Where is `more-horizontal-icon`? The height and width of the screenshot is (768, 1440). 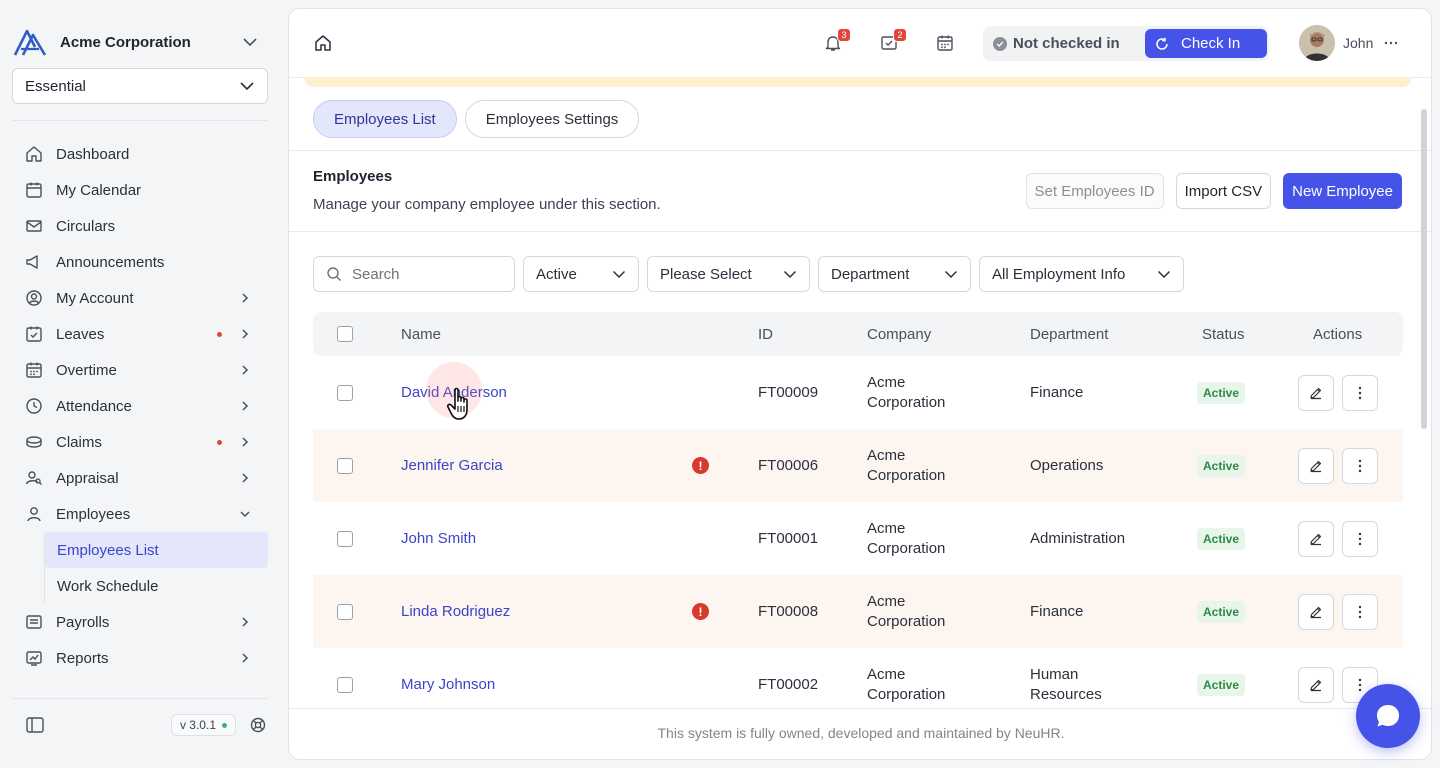
more-horizontal-icon is located at coordinates (1391, 43).